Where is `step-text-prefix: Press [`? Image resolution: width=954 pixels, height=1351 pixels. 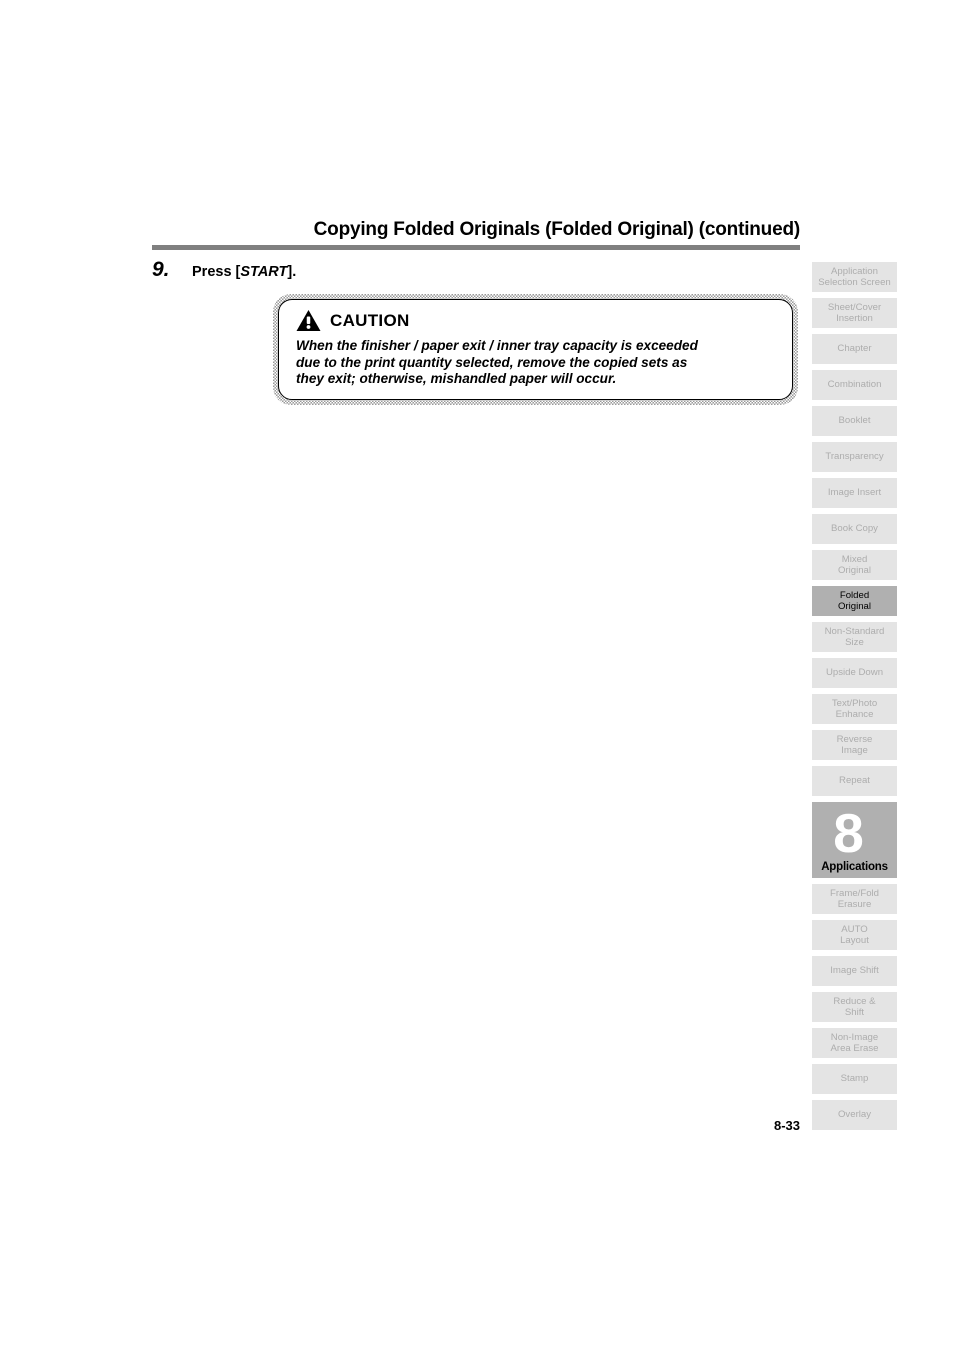
step-text-prefix: Press [ is located at coordinates (216, 272).